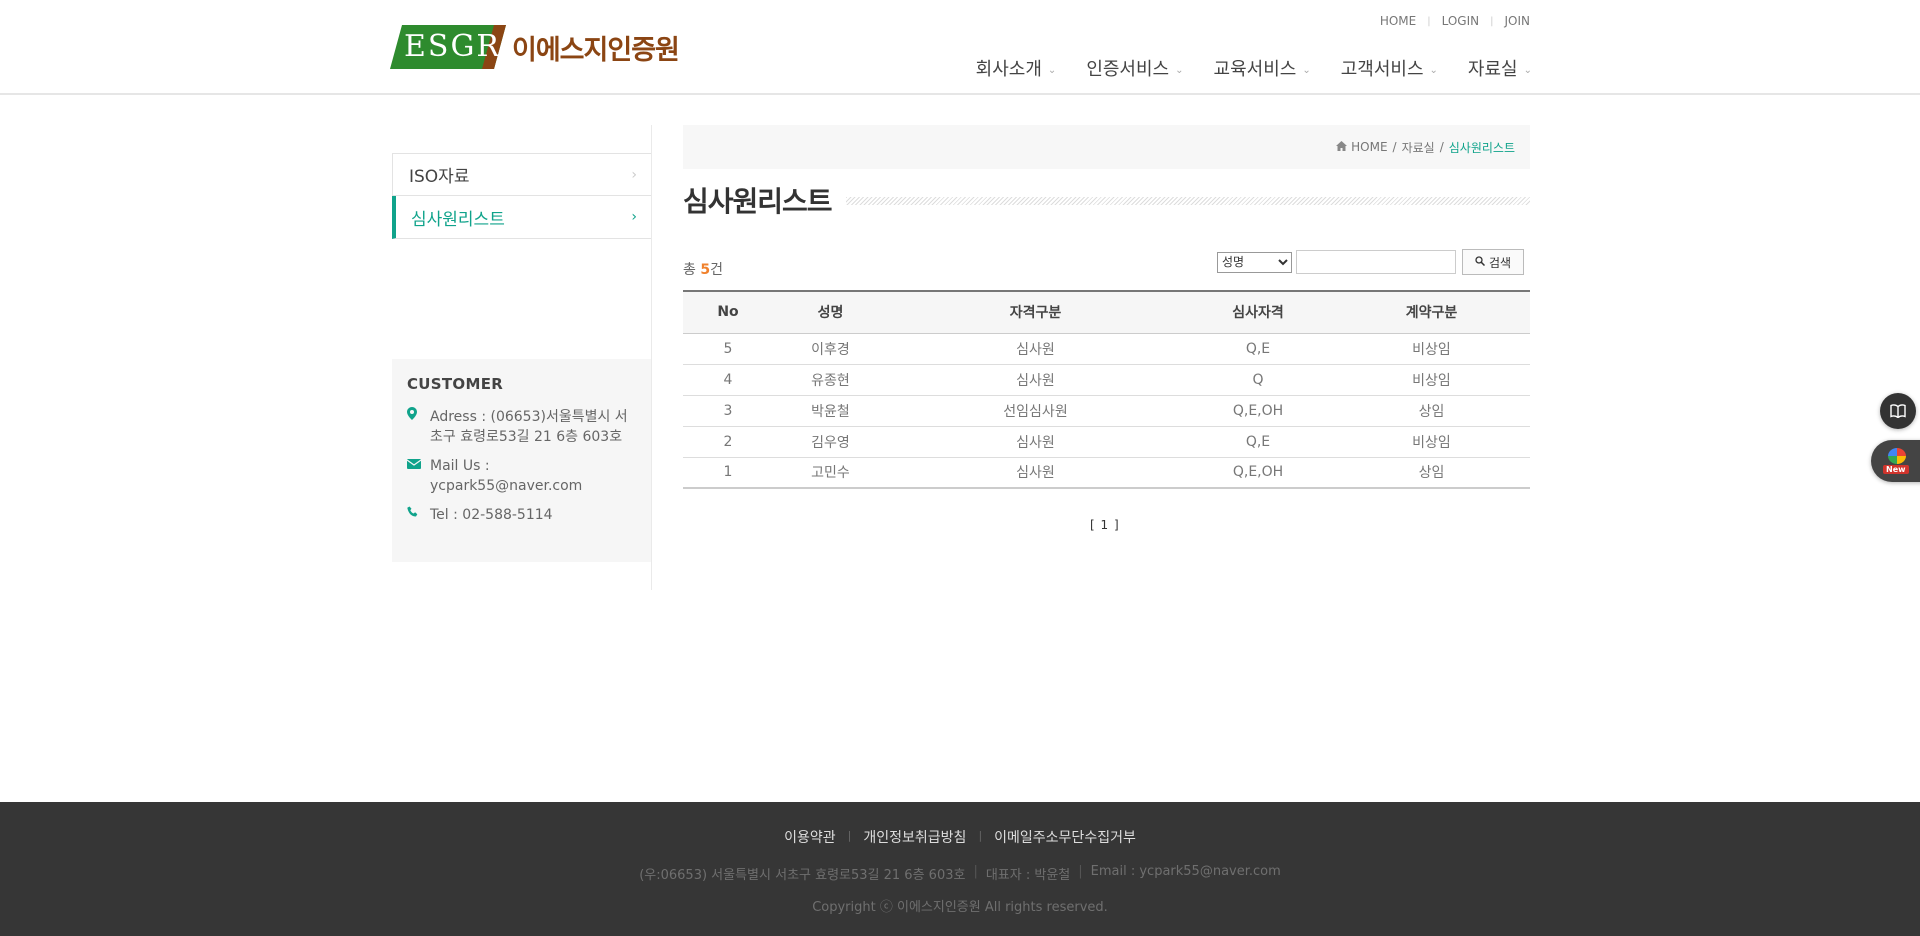  Describe the element at coordinates (802, 875) in the screenshot. I see `footer-address: (우:06653) 서울특별시 서초구 효령로53길 21 6층 603호` at that location.